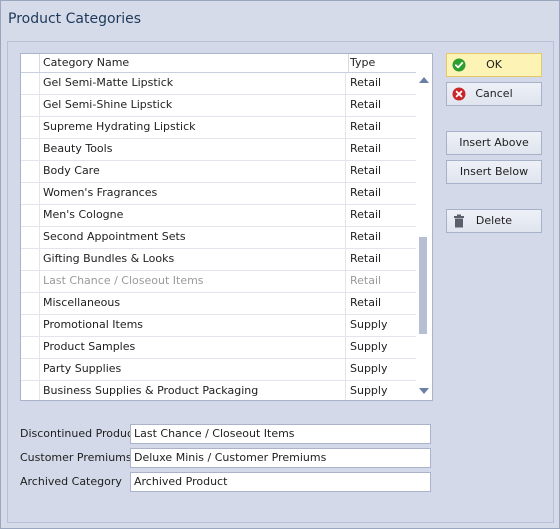 This screenshot has height=529, width=560. Describe the element at coordinates (424, 80) in the screenshot. I see `scroll-up-icon` at that location.